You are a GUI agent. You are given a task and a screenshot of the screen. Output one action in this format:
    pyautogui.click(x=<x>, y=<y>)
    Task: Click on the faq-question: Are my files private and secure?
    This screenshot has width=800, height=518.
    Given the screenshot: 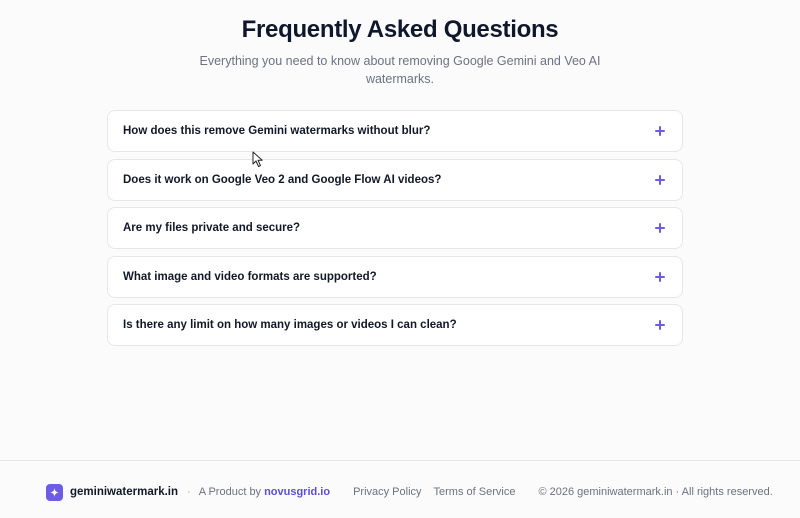 What is the action you would take?
    pyautogui.click(x=212, y=228)
    